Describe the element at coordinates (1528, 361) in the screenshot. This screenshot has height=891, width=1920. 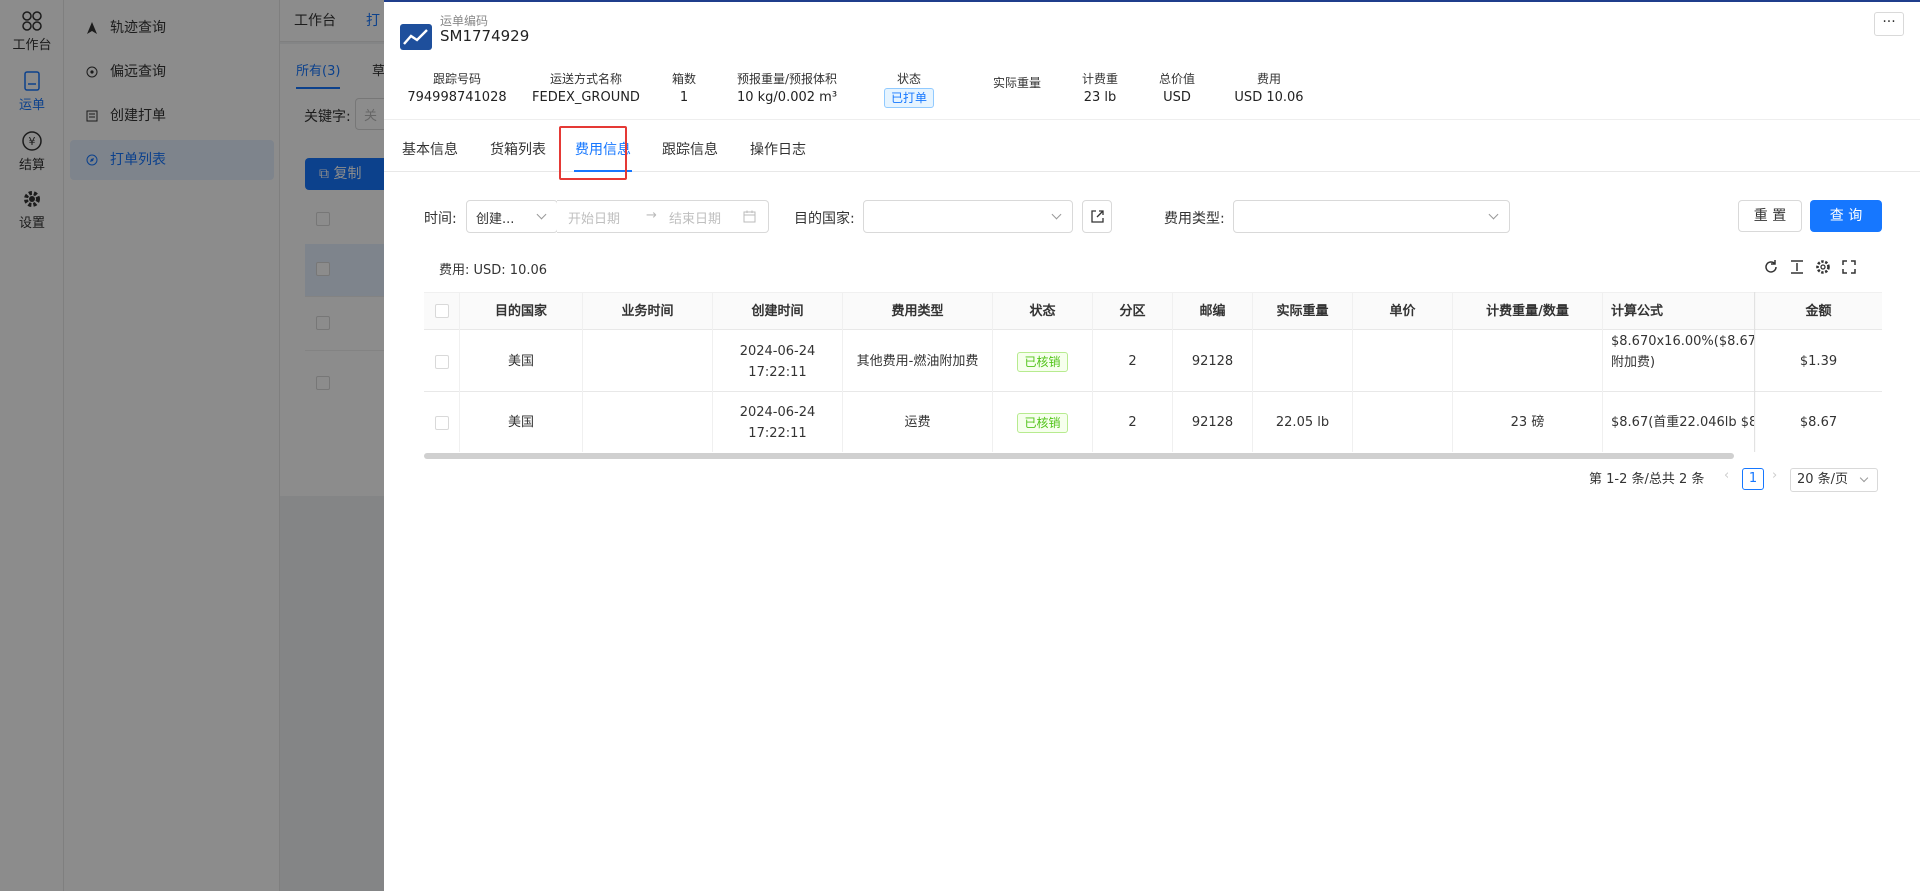
I see `cell-bill-weight` at that location.